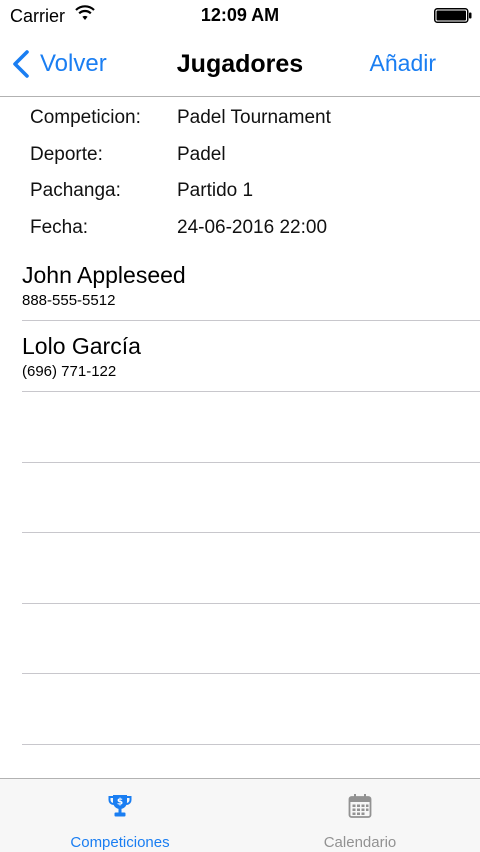  I want to click on player-row: Lolo García (696) 771-122, so click(240, 356).